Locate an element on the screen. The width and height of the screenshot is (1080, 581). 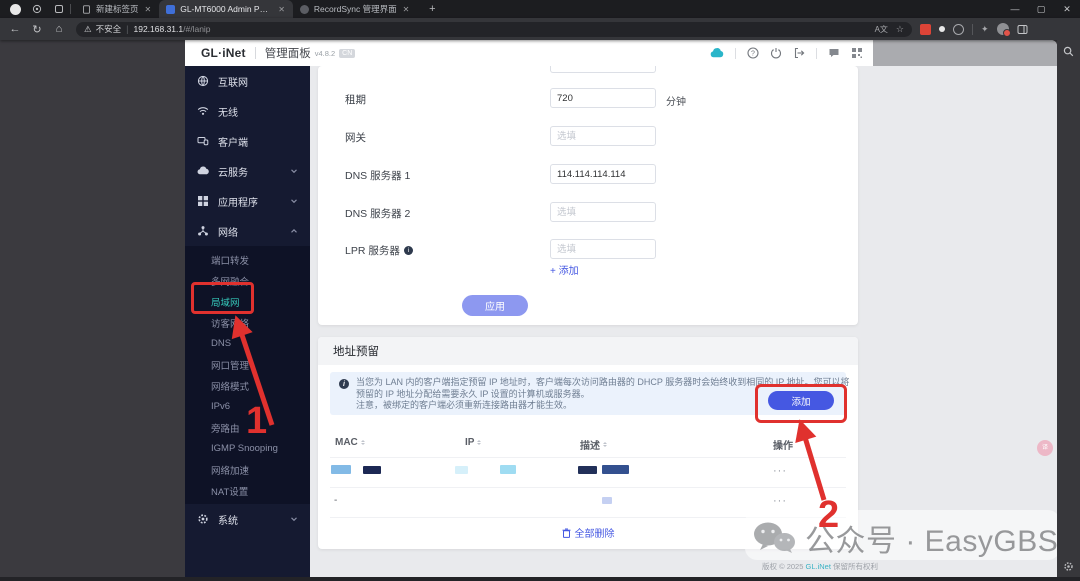
wechat-icon is located at coordinates (774, 537).